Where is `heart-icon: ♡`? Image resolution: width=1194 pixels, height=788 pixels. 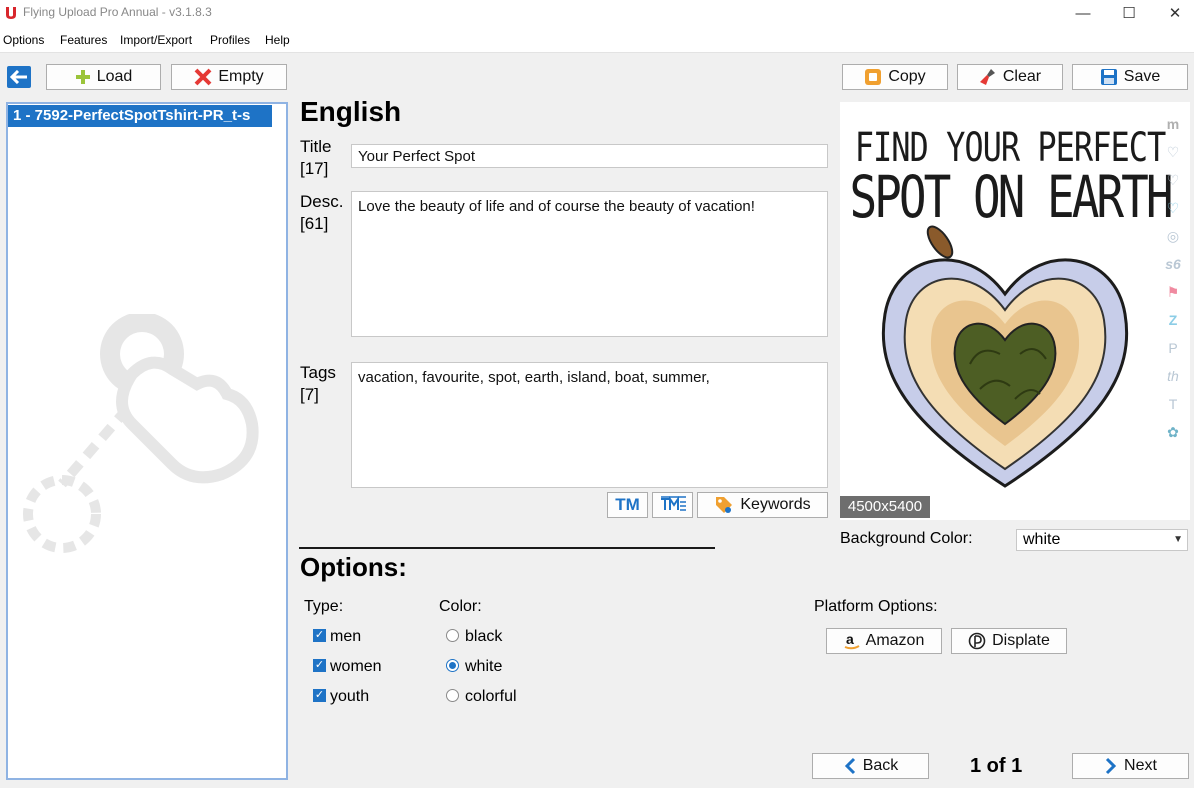 heart-icon: ♡ is located at coordinates (1173, 152).